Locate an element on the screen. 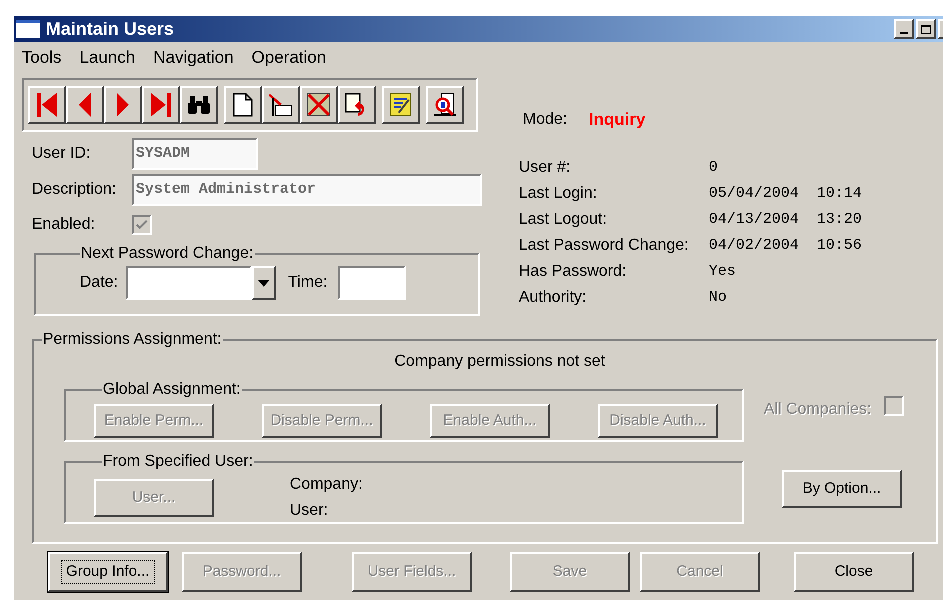  dialog-button: Close is located at coordinates (854, 572).